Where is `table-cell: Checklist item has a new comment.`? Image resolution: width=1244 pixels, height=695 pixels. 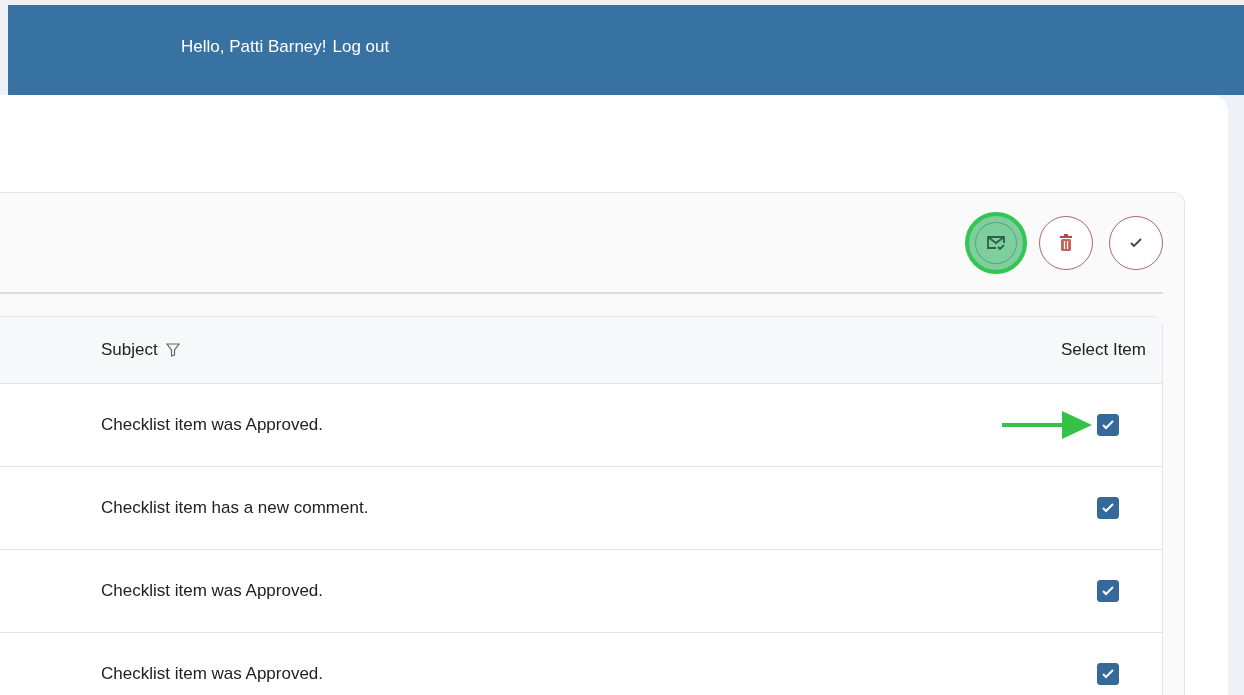 table-cell: Checklist item has a new comment. is located at coordinates (235, 508).